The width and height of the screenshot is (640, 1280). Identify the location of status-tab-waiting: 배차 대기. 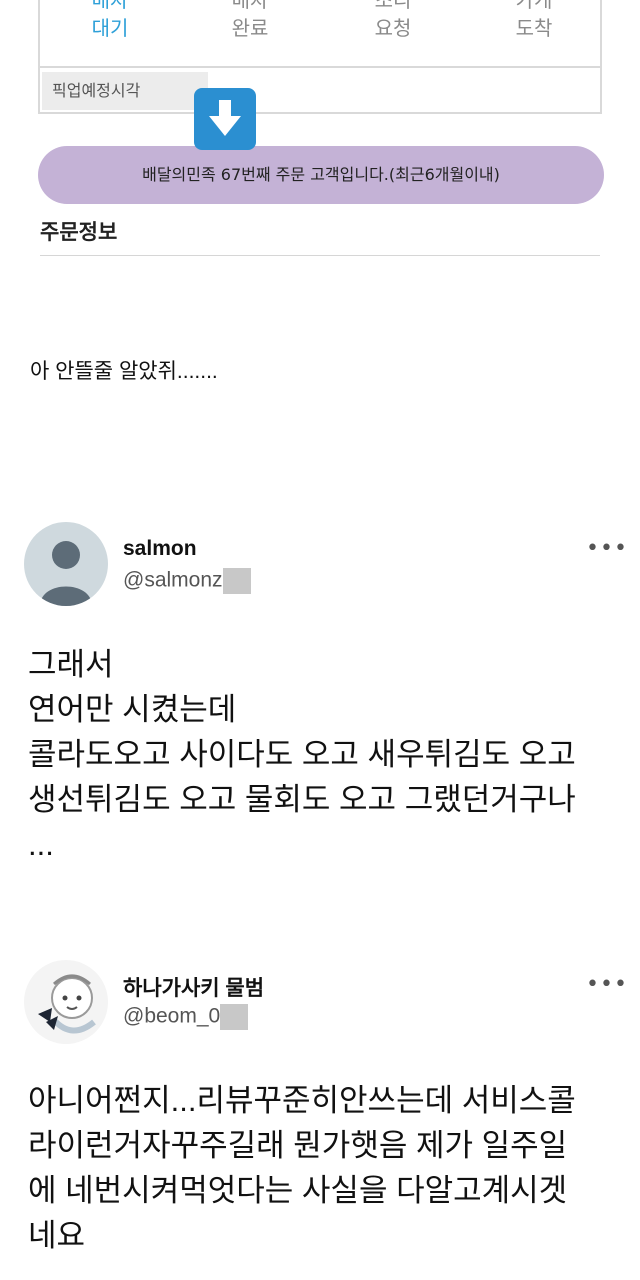
(110, 21).